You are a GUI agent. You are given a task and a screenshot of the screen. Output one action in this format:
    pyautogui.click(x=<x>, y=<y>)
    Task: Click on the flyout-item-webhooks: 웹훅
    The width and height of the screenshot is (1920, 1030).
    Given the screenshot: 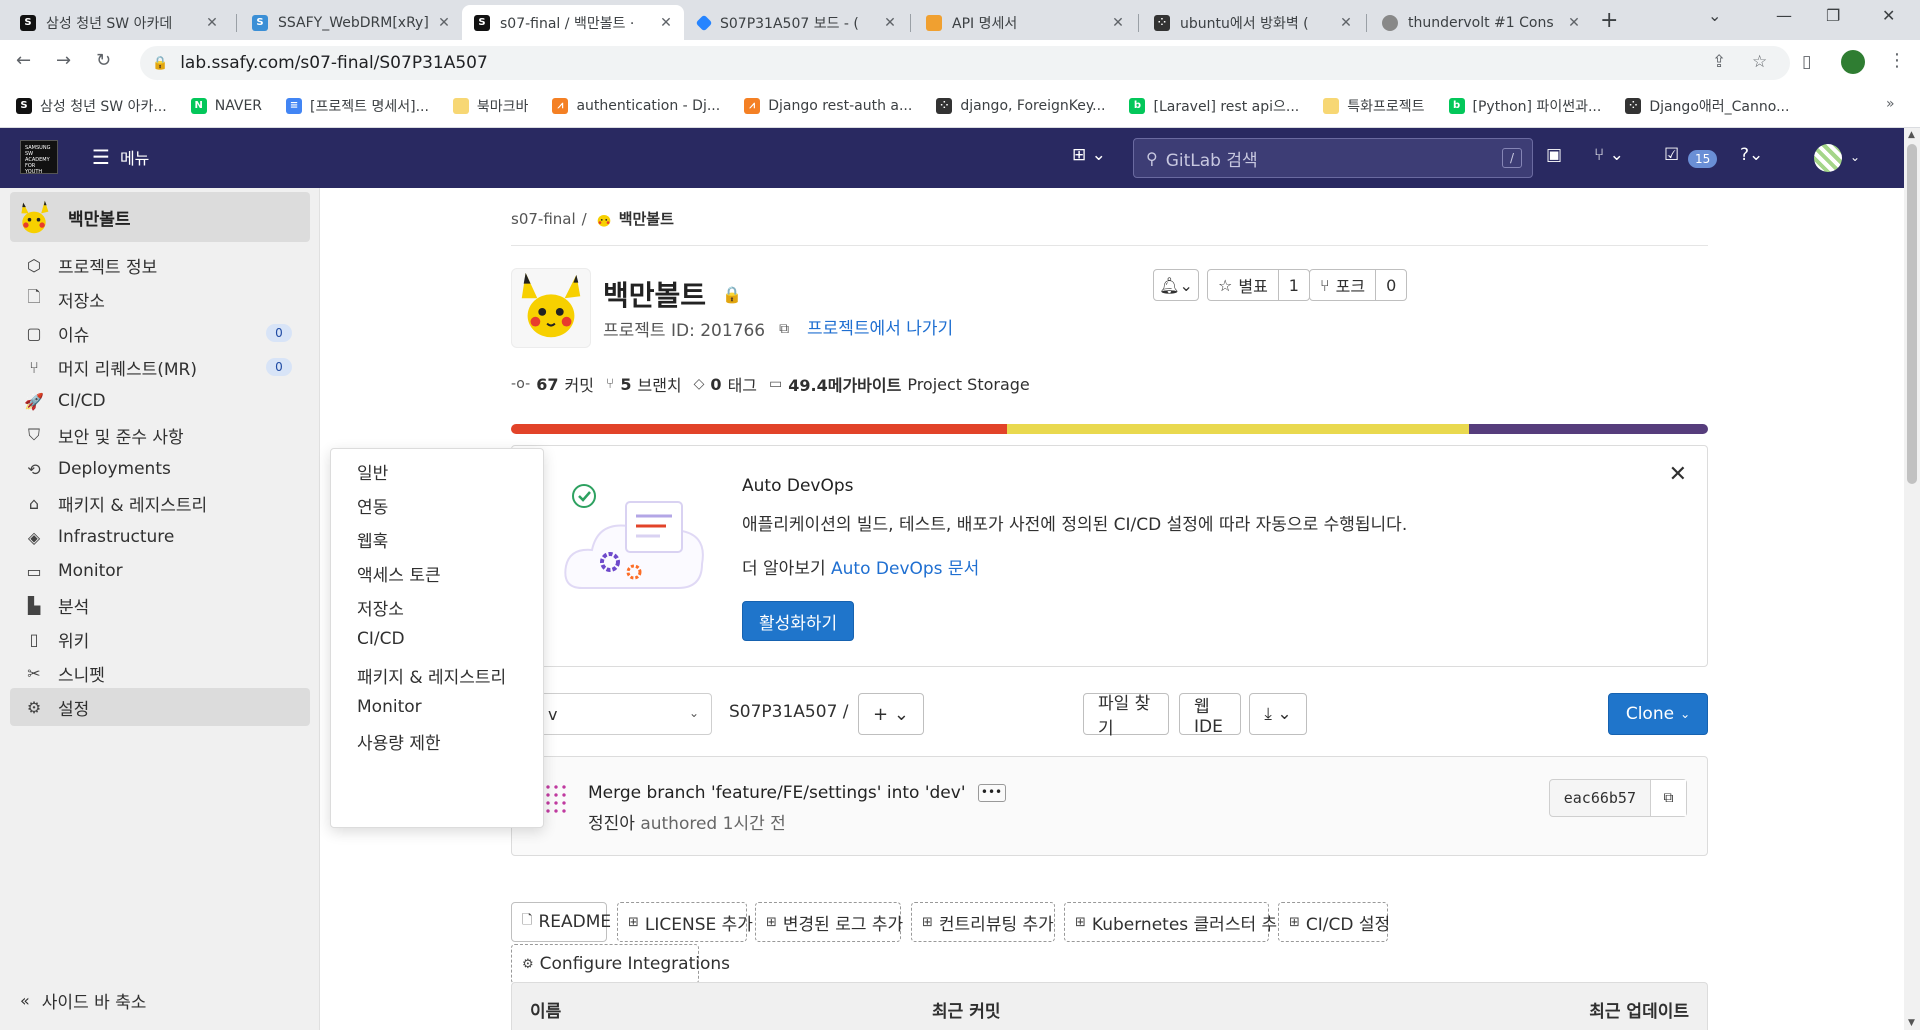 What is the action you would take?
    pyautogui.click(x=372, y=539)
    